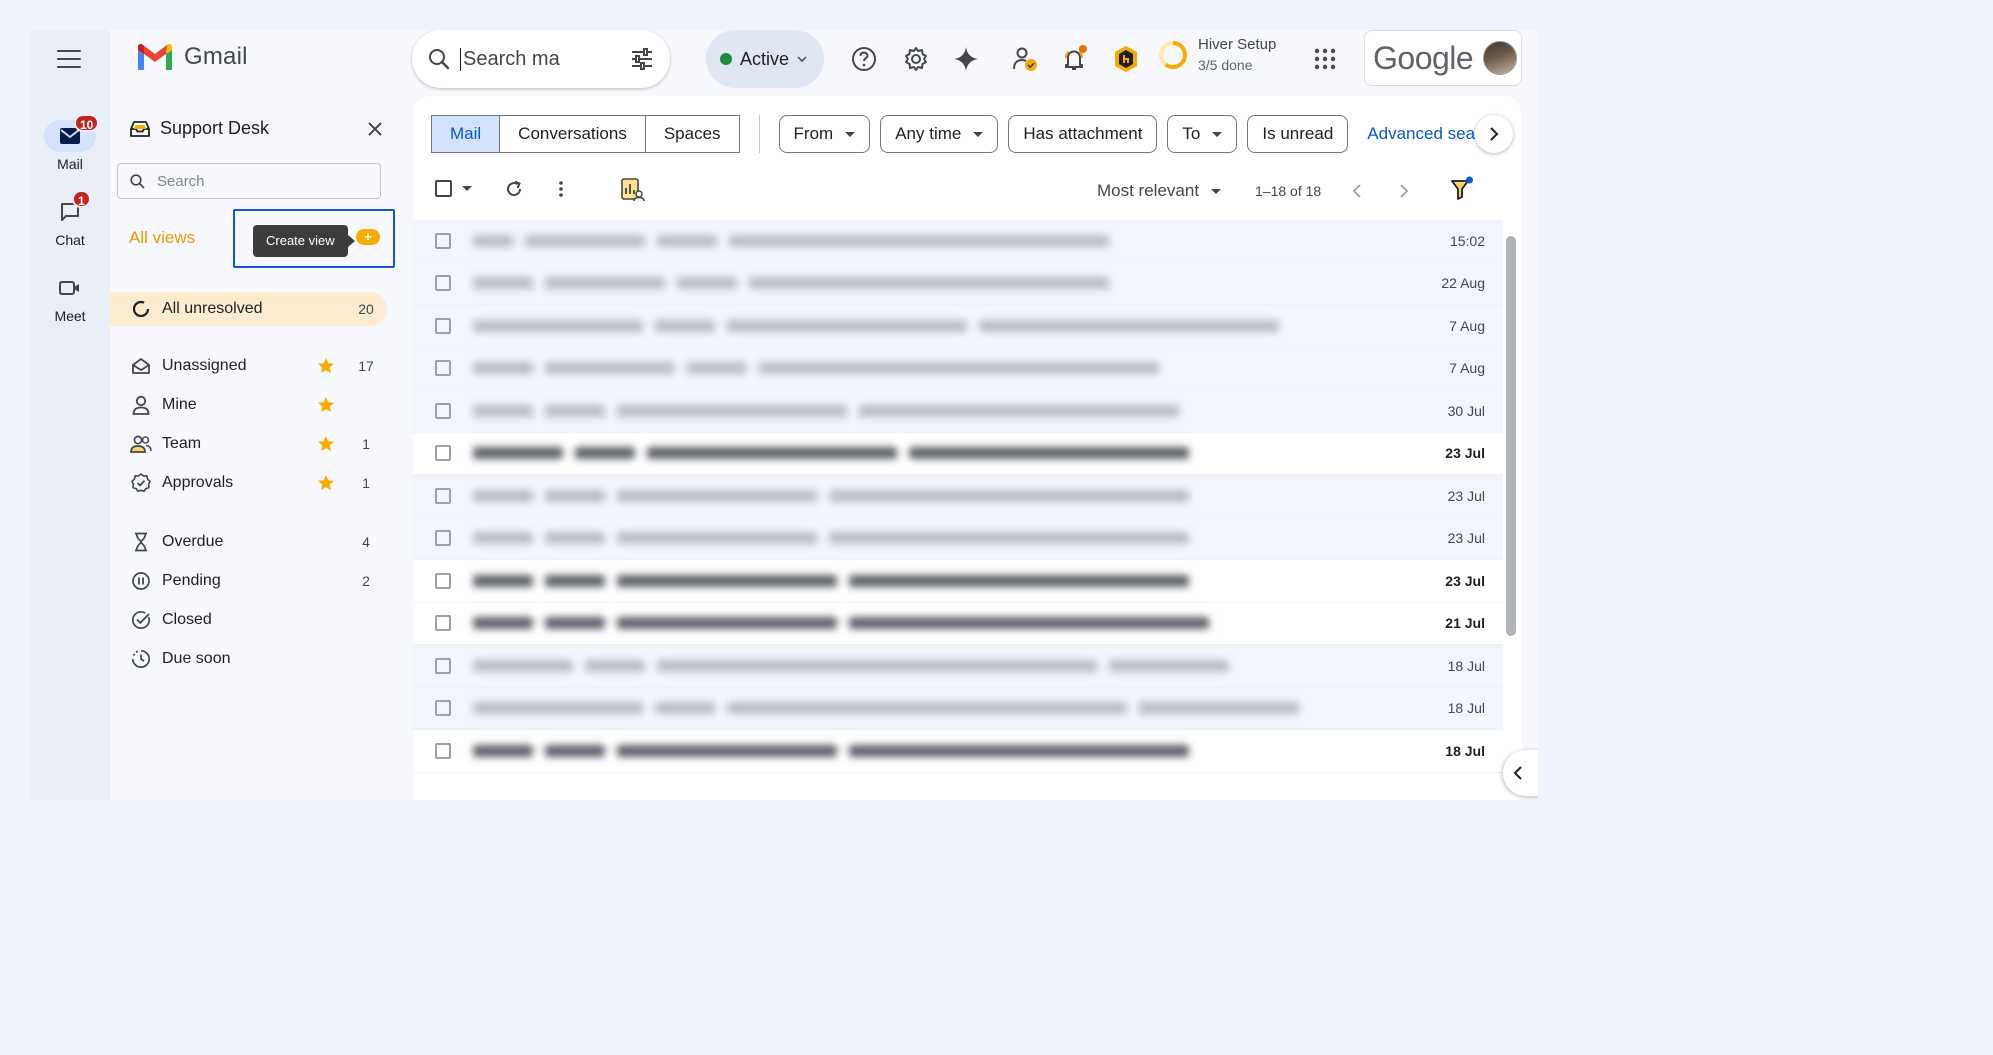  What do you see at coordinates (1465, 623) in the screenshot?
I see `email-row-date: 21 Jul` at bounding box center [1465, 623].